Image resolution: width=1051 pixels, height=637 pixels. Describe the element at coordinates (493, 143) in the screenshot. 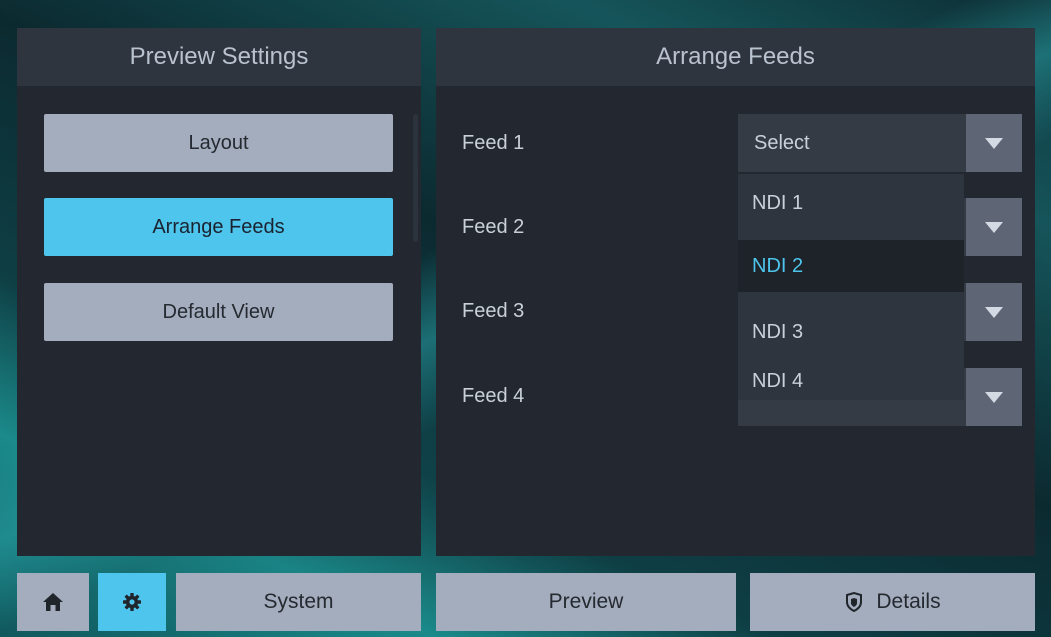

I see `feed-1-label: Feed 1` at that location.